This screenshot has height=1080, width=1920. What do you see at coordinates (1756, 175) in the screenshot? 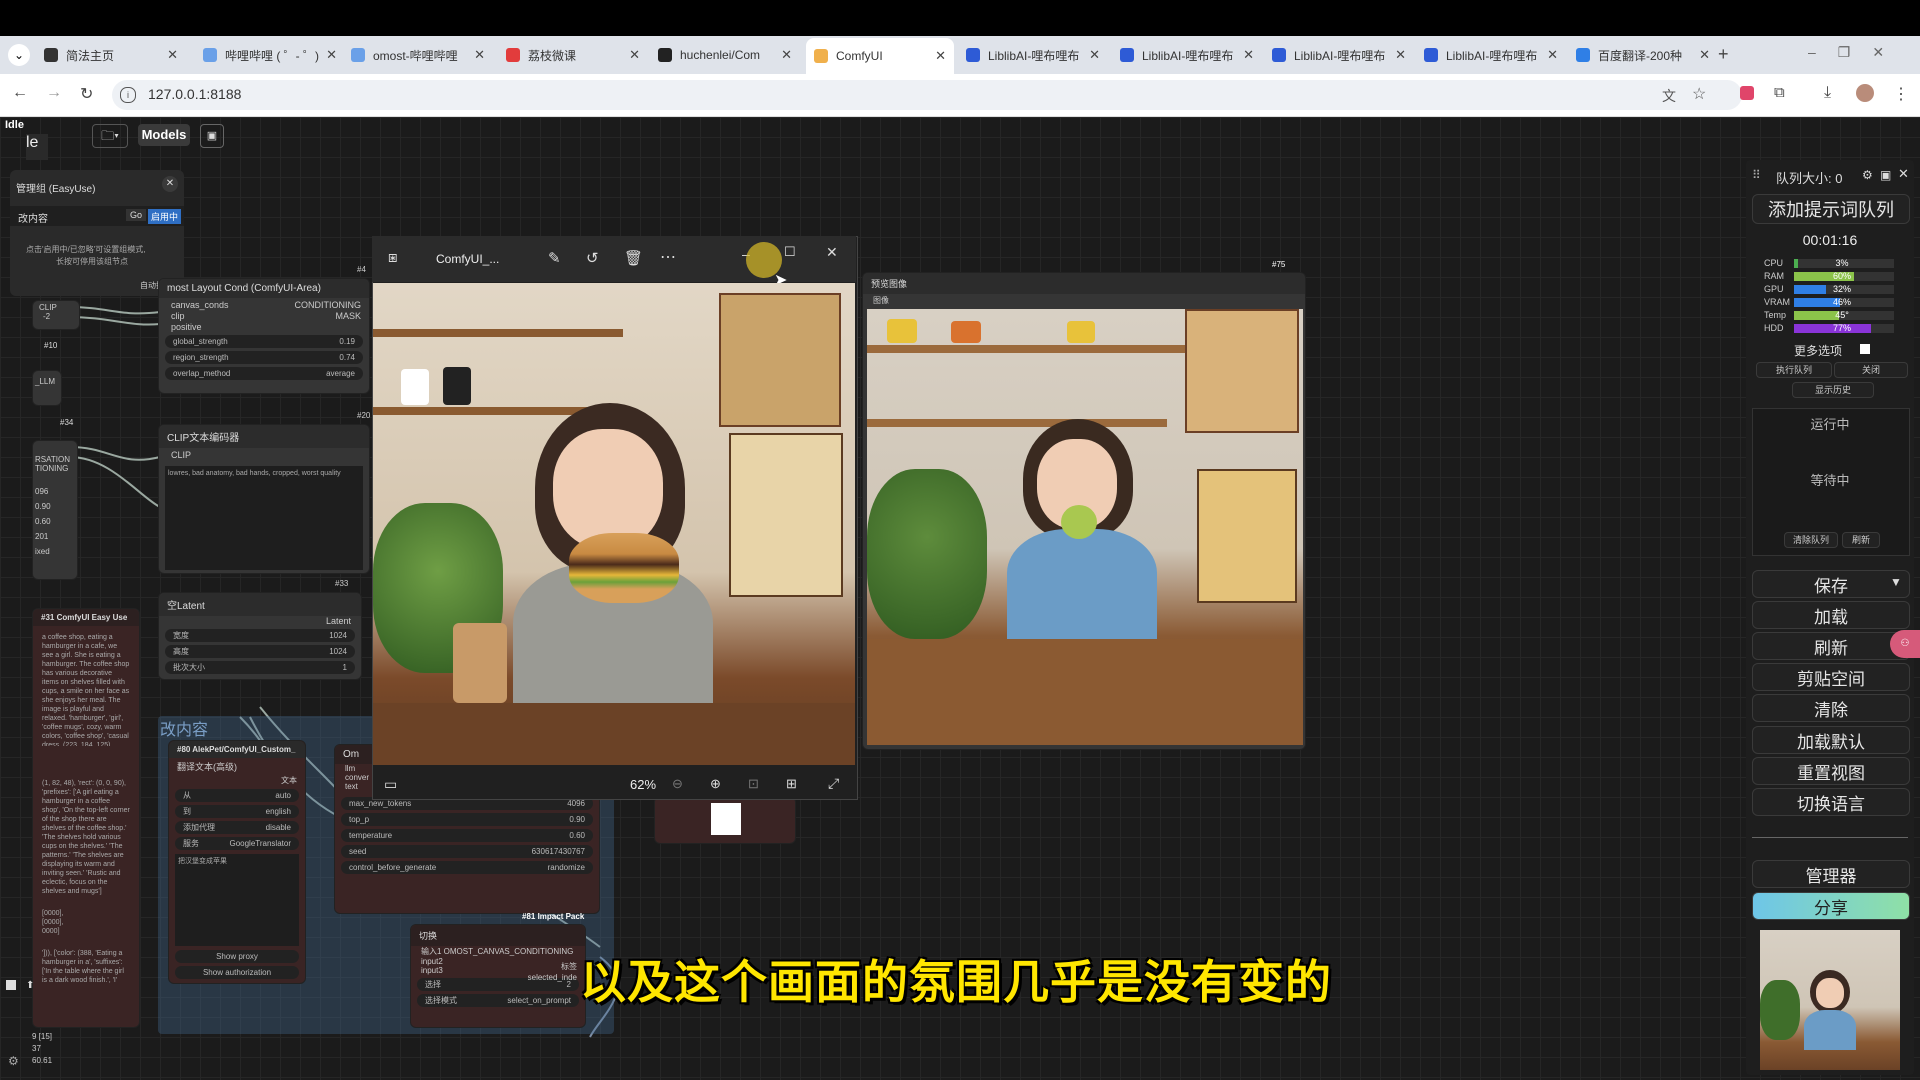
I see `drag-handle-icon: ⠿` at bounding box center [1756, 175].